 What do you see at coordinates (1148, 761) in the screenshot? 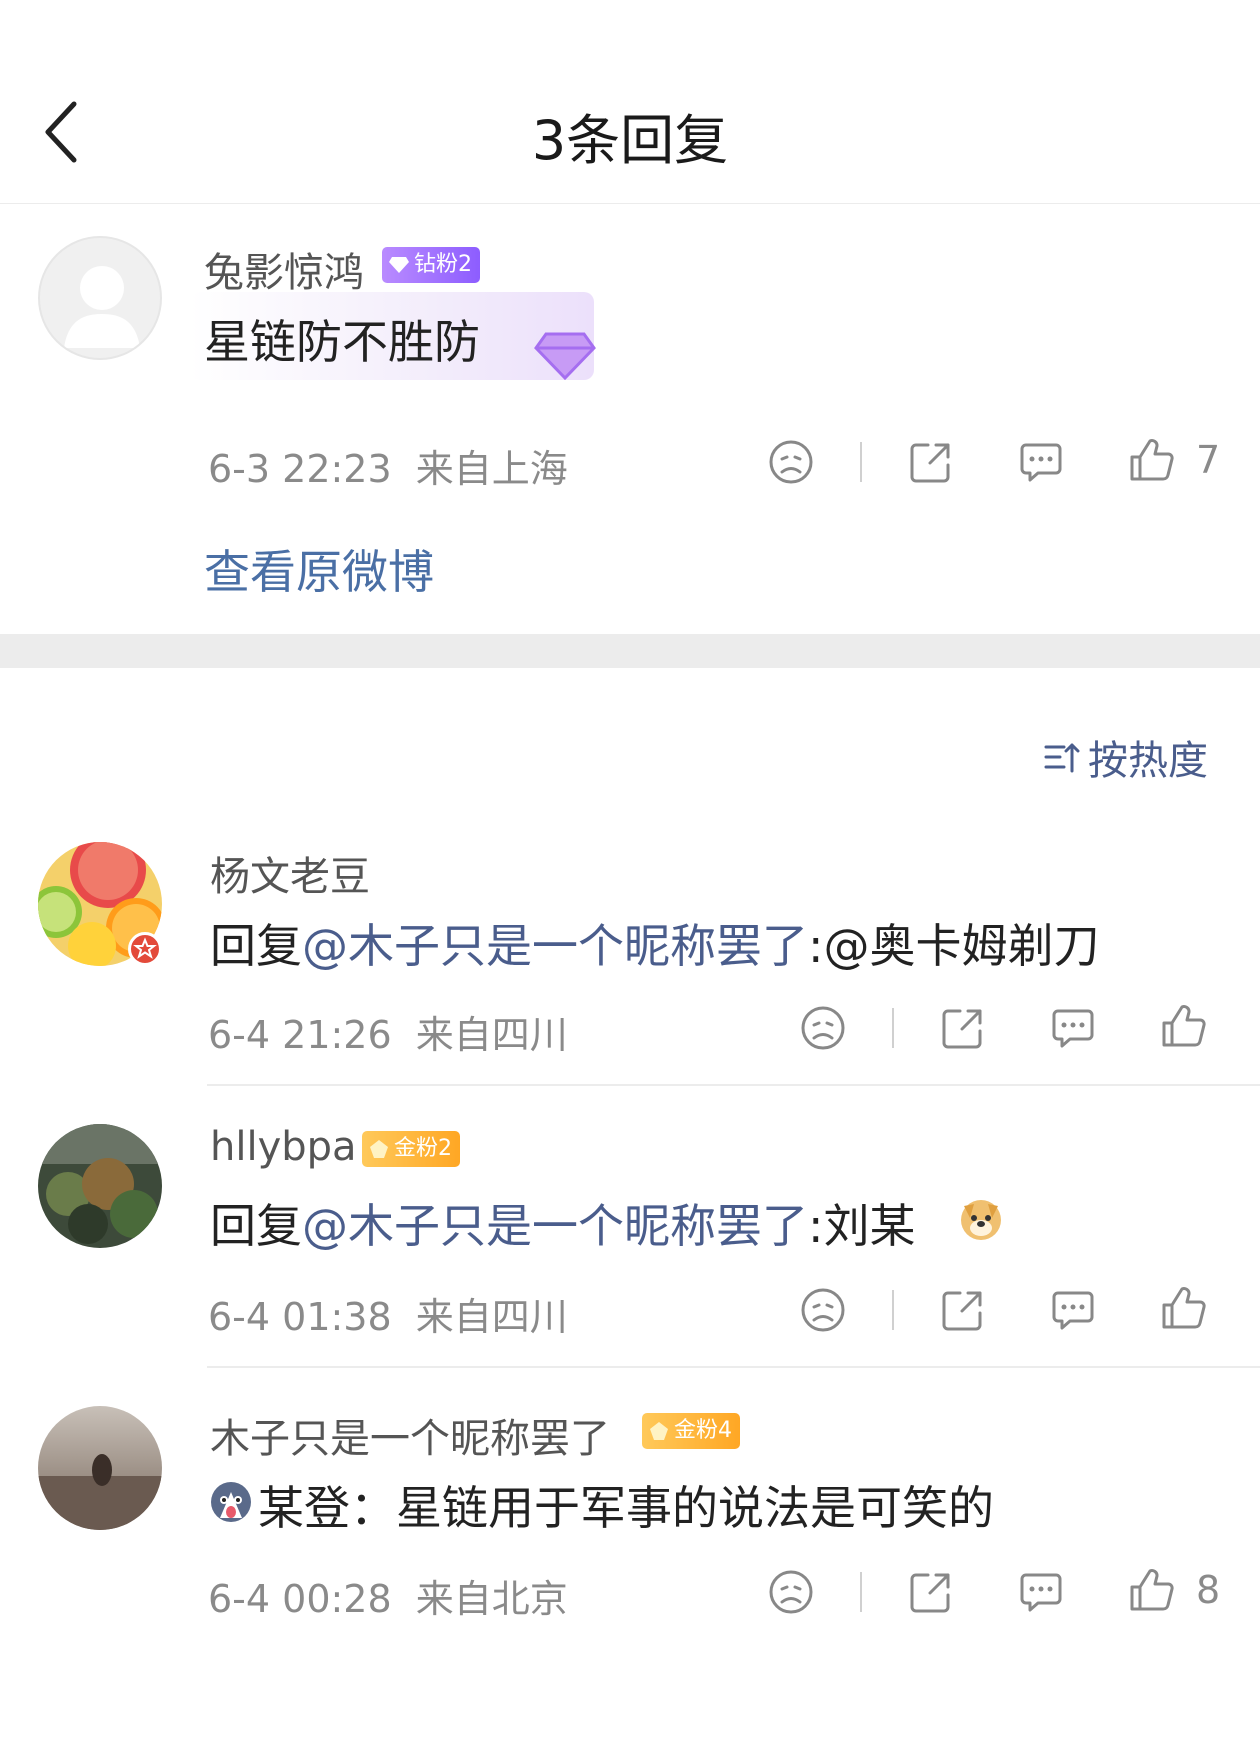
I see `sort-label: 按热度` at bounding box center [1148, 761].